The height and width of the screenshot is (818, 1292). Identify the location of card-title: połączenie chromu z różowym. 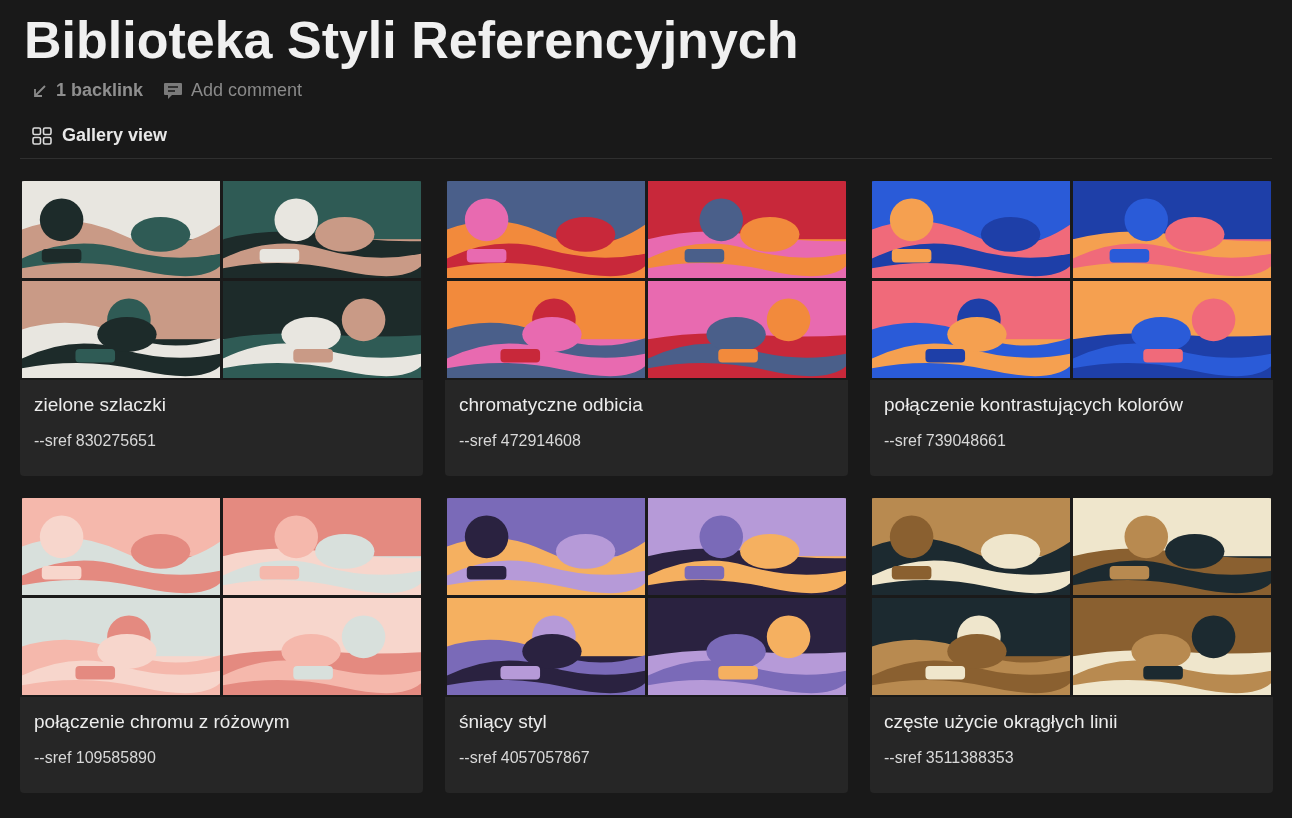
(162, 722).